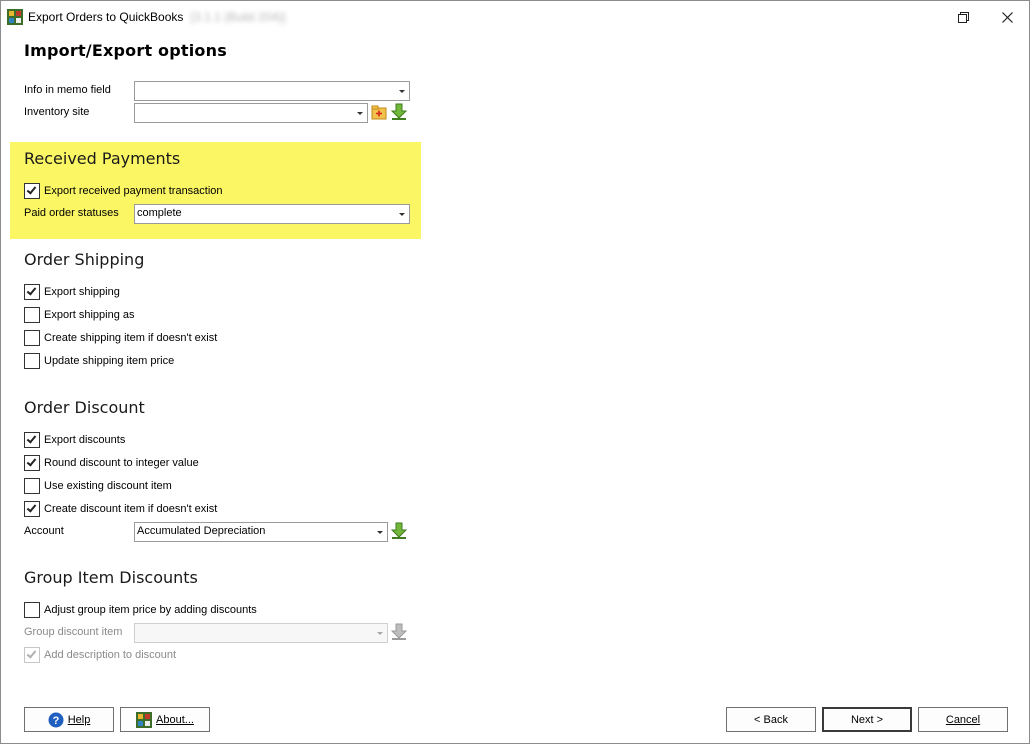 This screenshot has width=1030, height=744. Describe the element at coordinates (73, 632) in the screenshot. I see `group-discount-item-label: Group discount item` at that location.